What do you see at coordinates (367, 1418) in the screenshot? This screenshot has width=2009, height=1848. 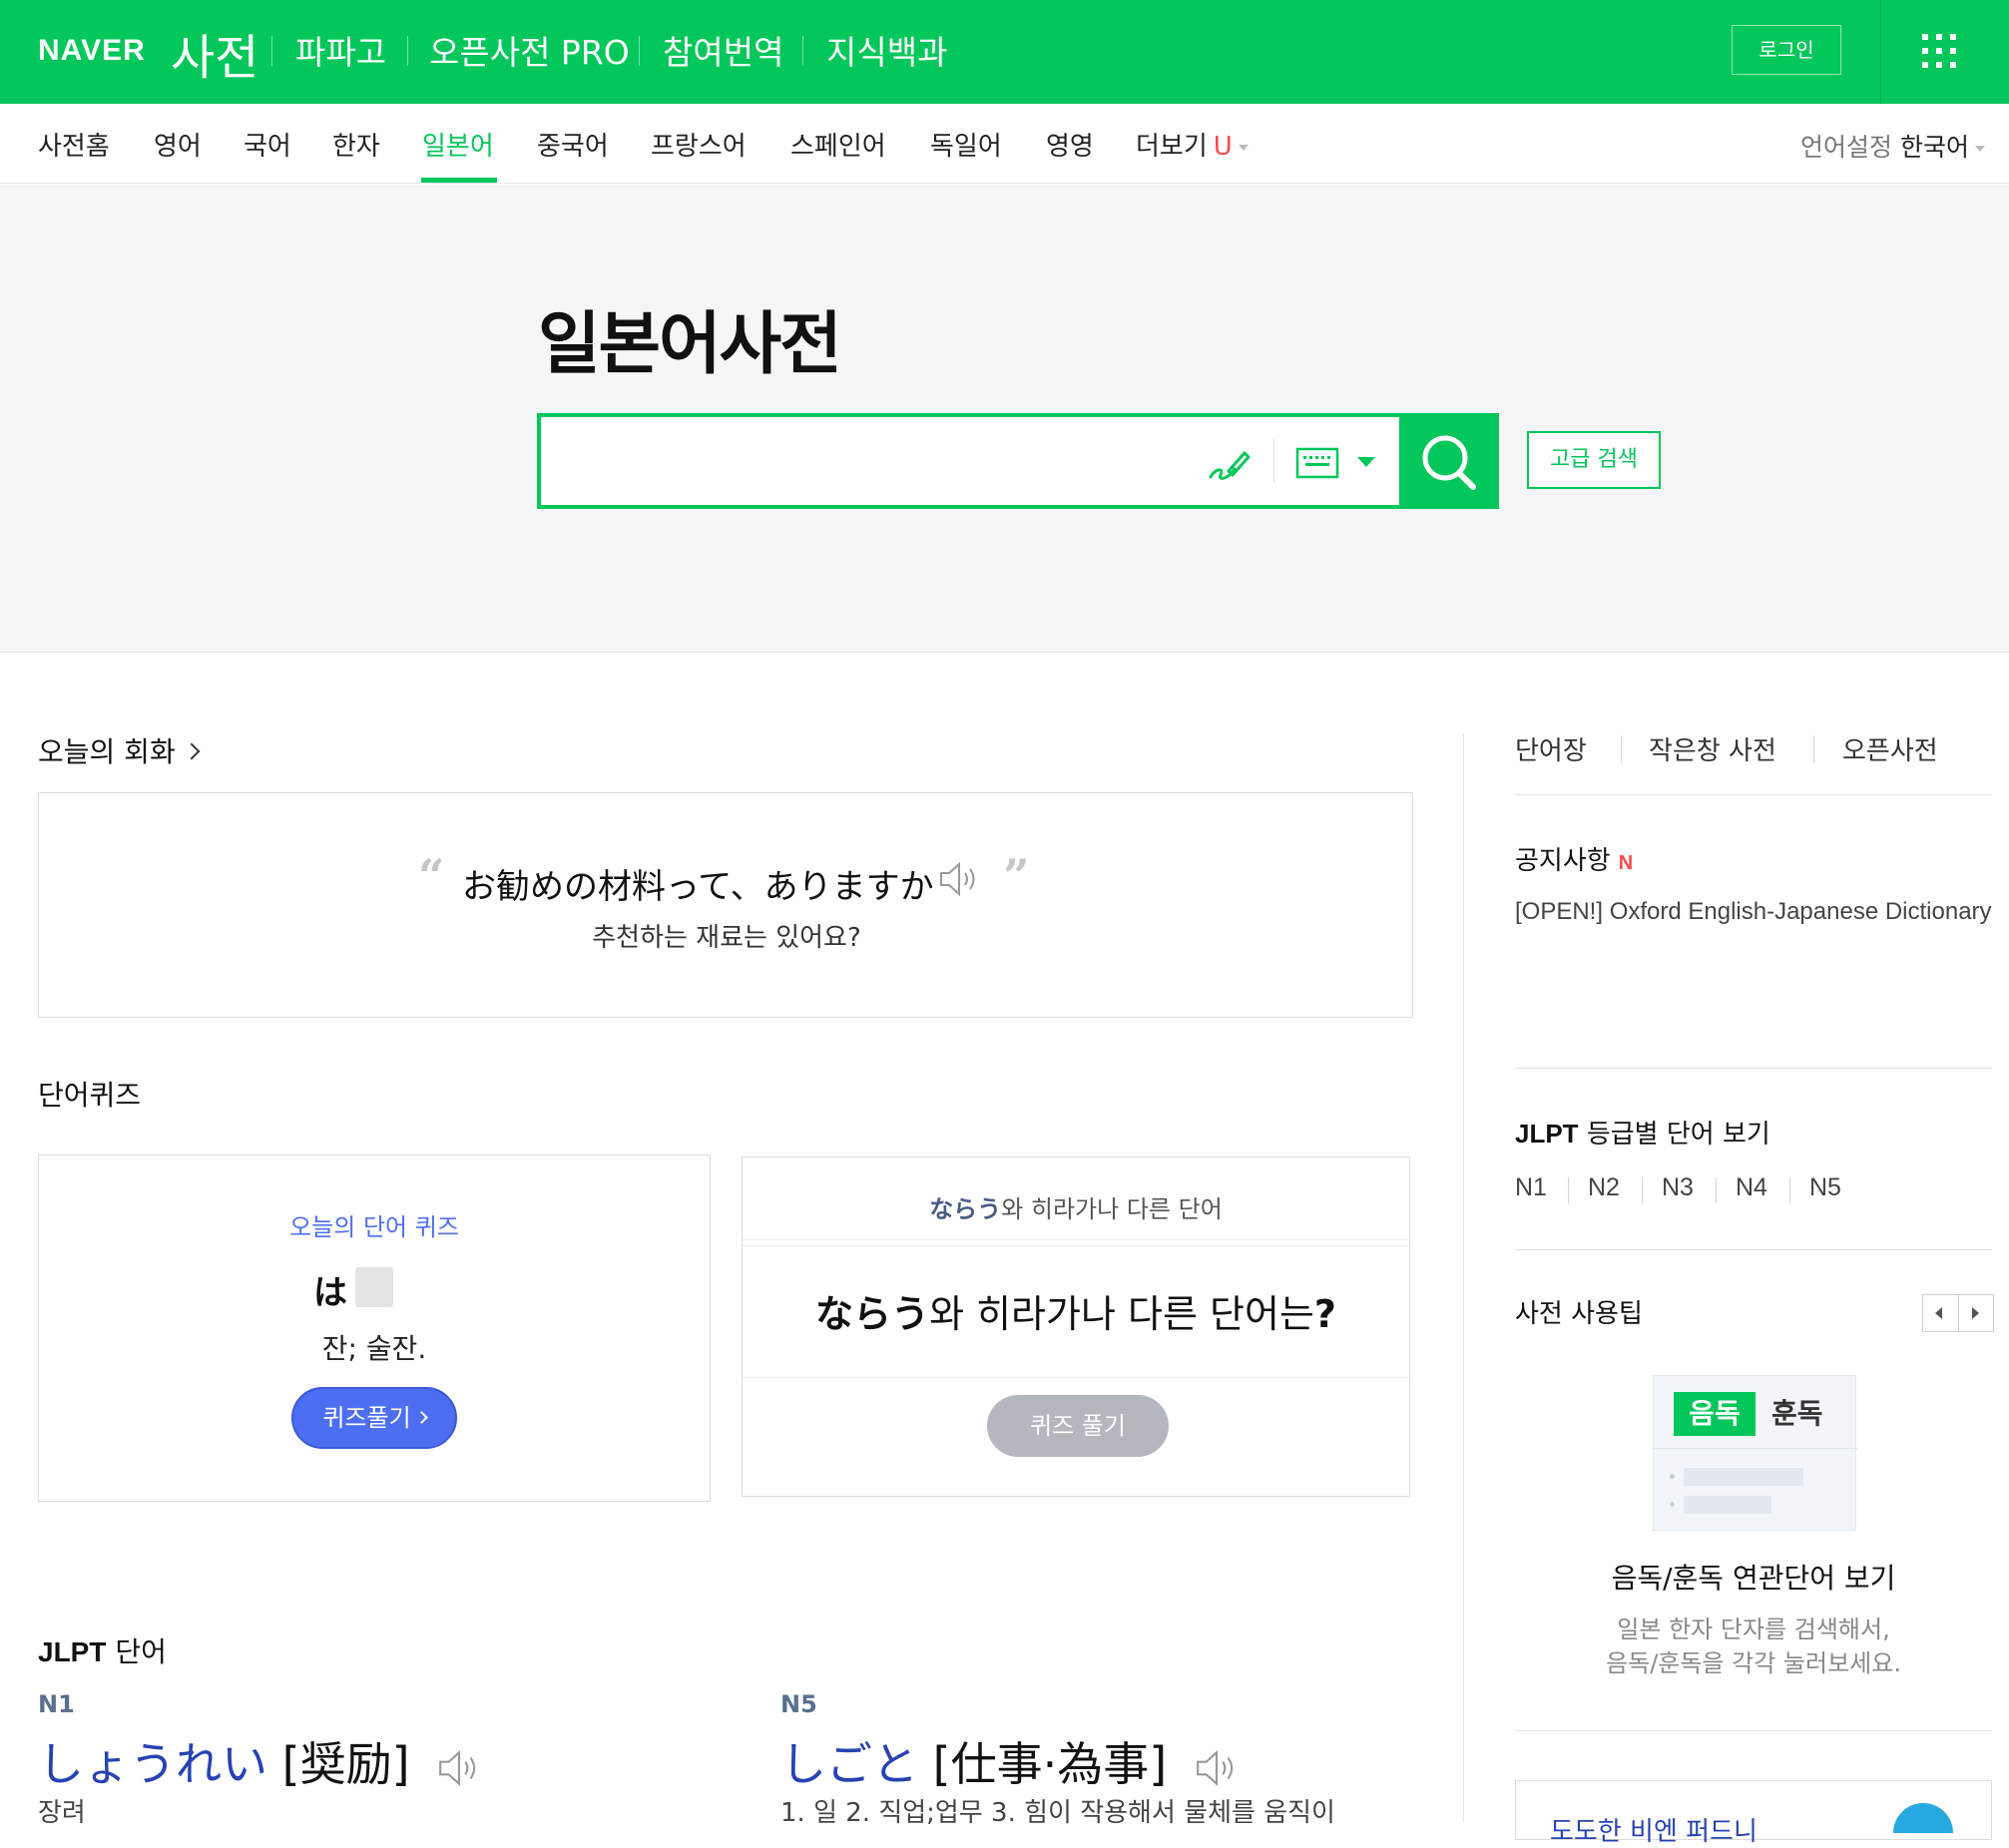 I see `solve-quiz-label: 퀴즈풀기` at bounding box center [367, 1418].